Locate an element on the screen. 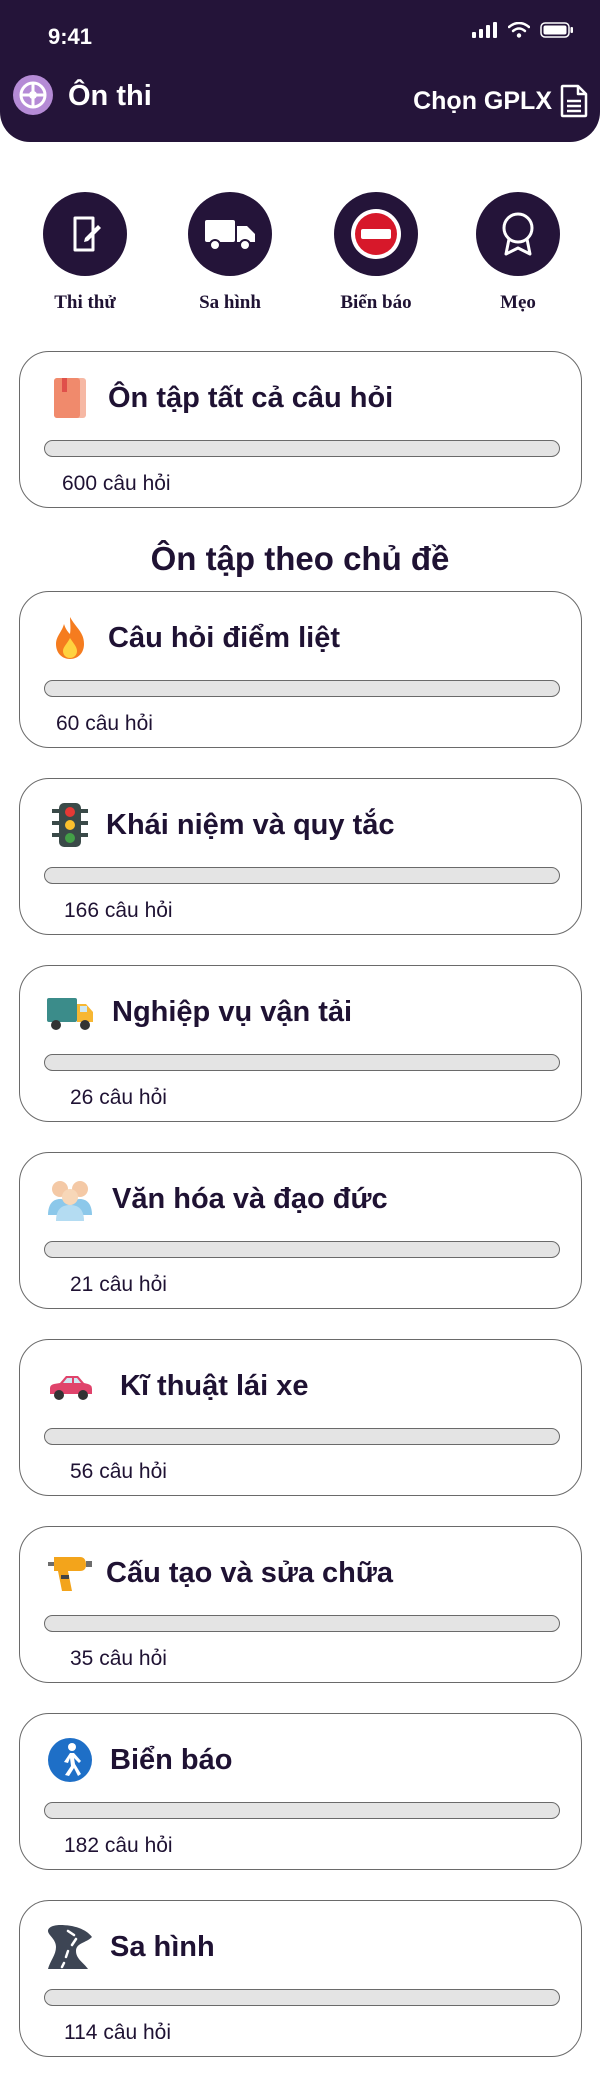 This screenshot has width=600, height=2079. drill-icon is located at coordinates (70, 1574).